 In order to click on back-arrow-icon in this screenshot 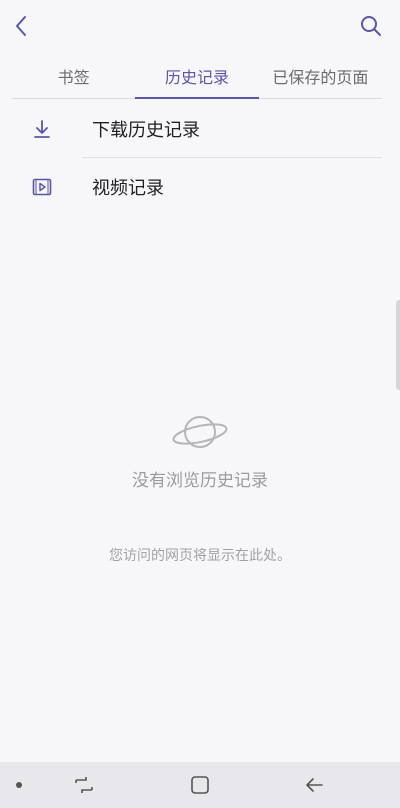, I will do `click(314, 785)`.